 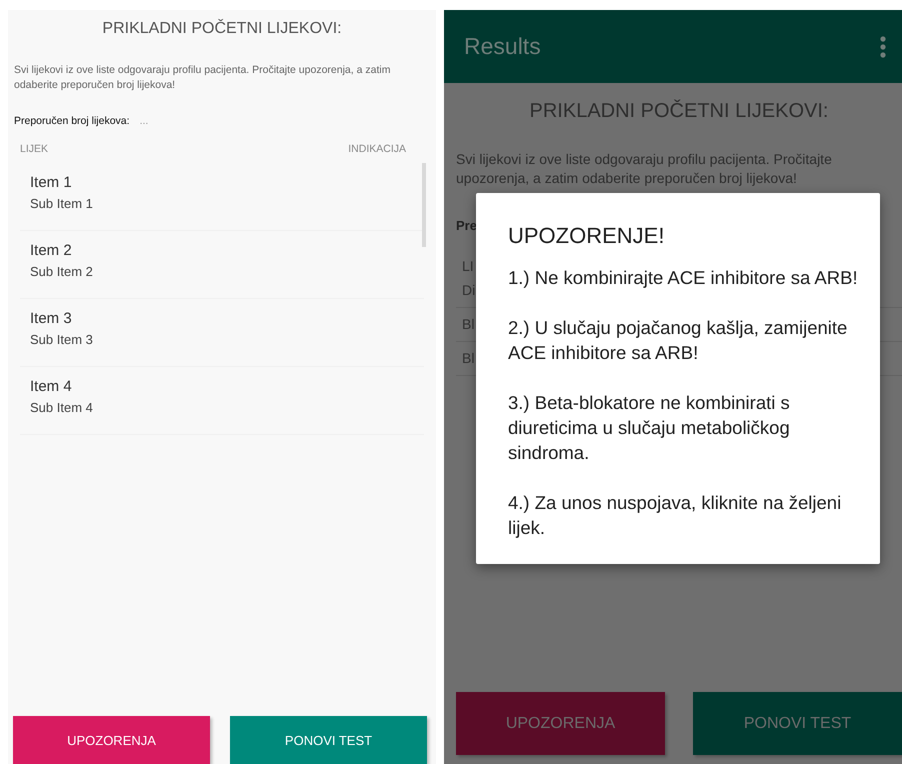 What do you see at coordinates (649, 428) in the screenshot?
I see `warning-text: 3.) Beta-blokatore ne kombinirati s diureticima u slučaju metaboličkog sindroma.` at bounding box center [649, 428].